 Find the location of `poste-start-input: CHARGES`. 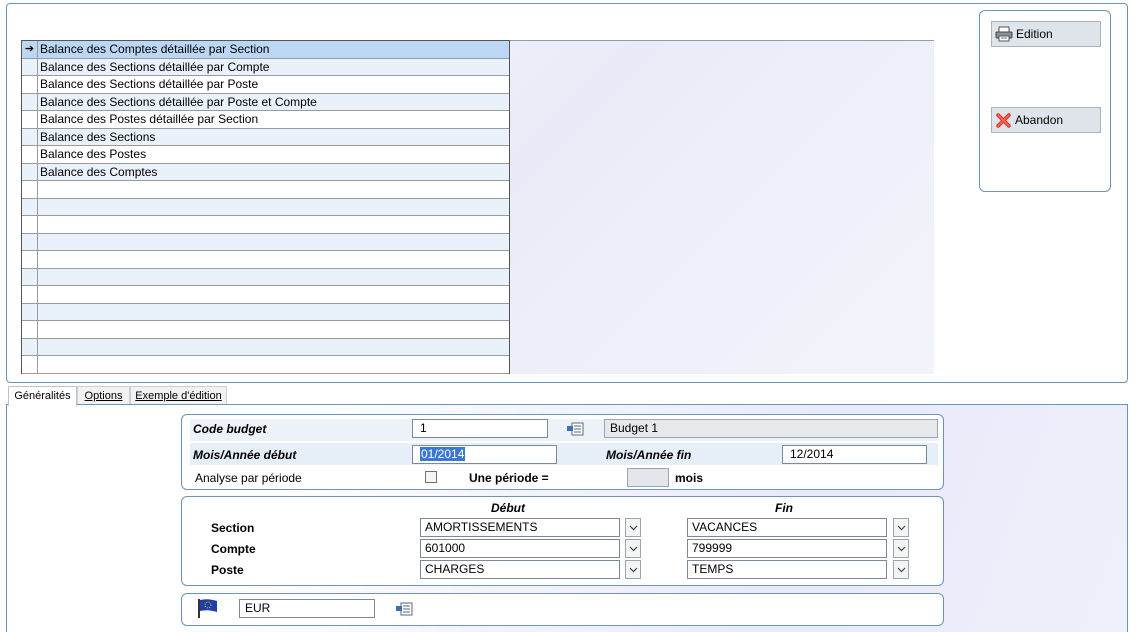

poste-start-input: CHARGES is located at coordinates (520, 569).